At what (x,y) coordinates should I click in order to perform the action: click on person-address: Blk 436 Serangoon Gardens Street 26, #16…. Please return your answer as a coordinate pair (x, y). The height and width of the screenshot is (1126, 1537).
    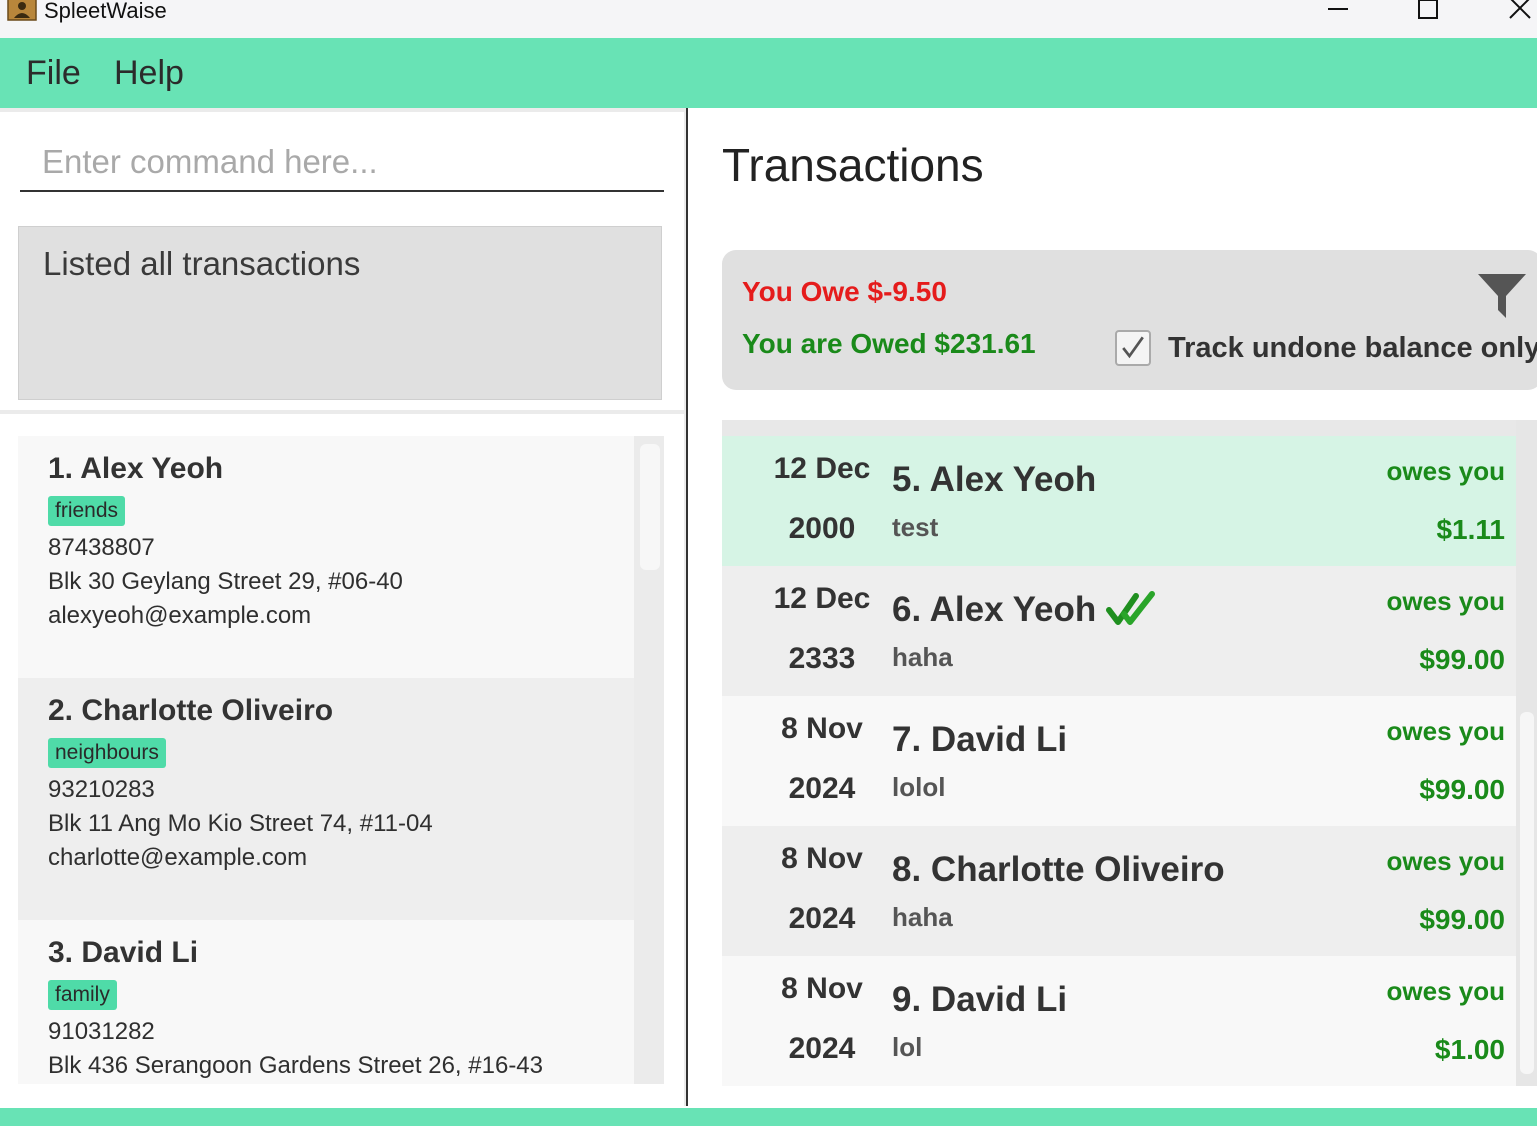
    Looking at the image, I should click on (295, 1065).